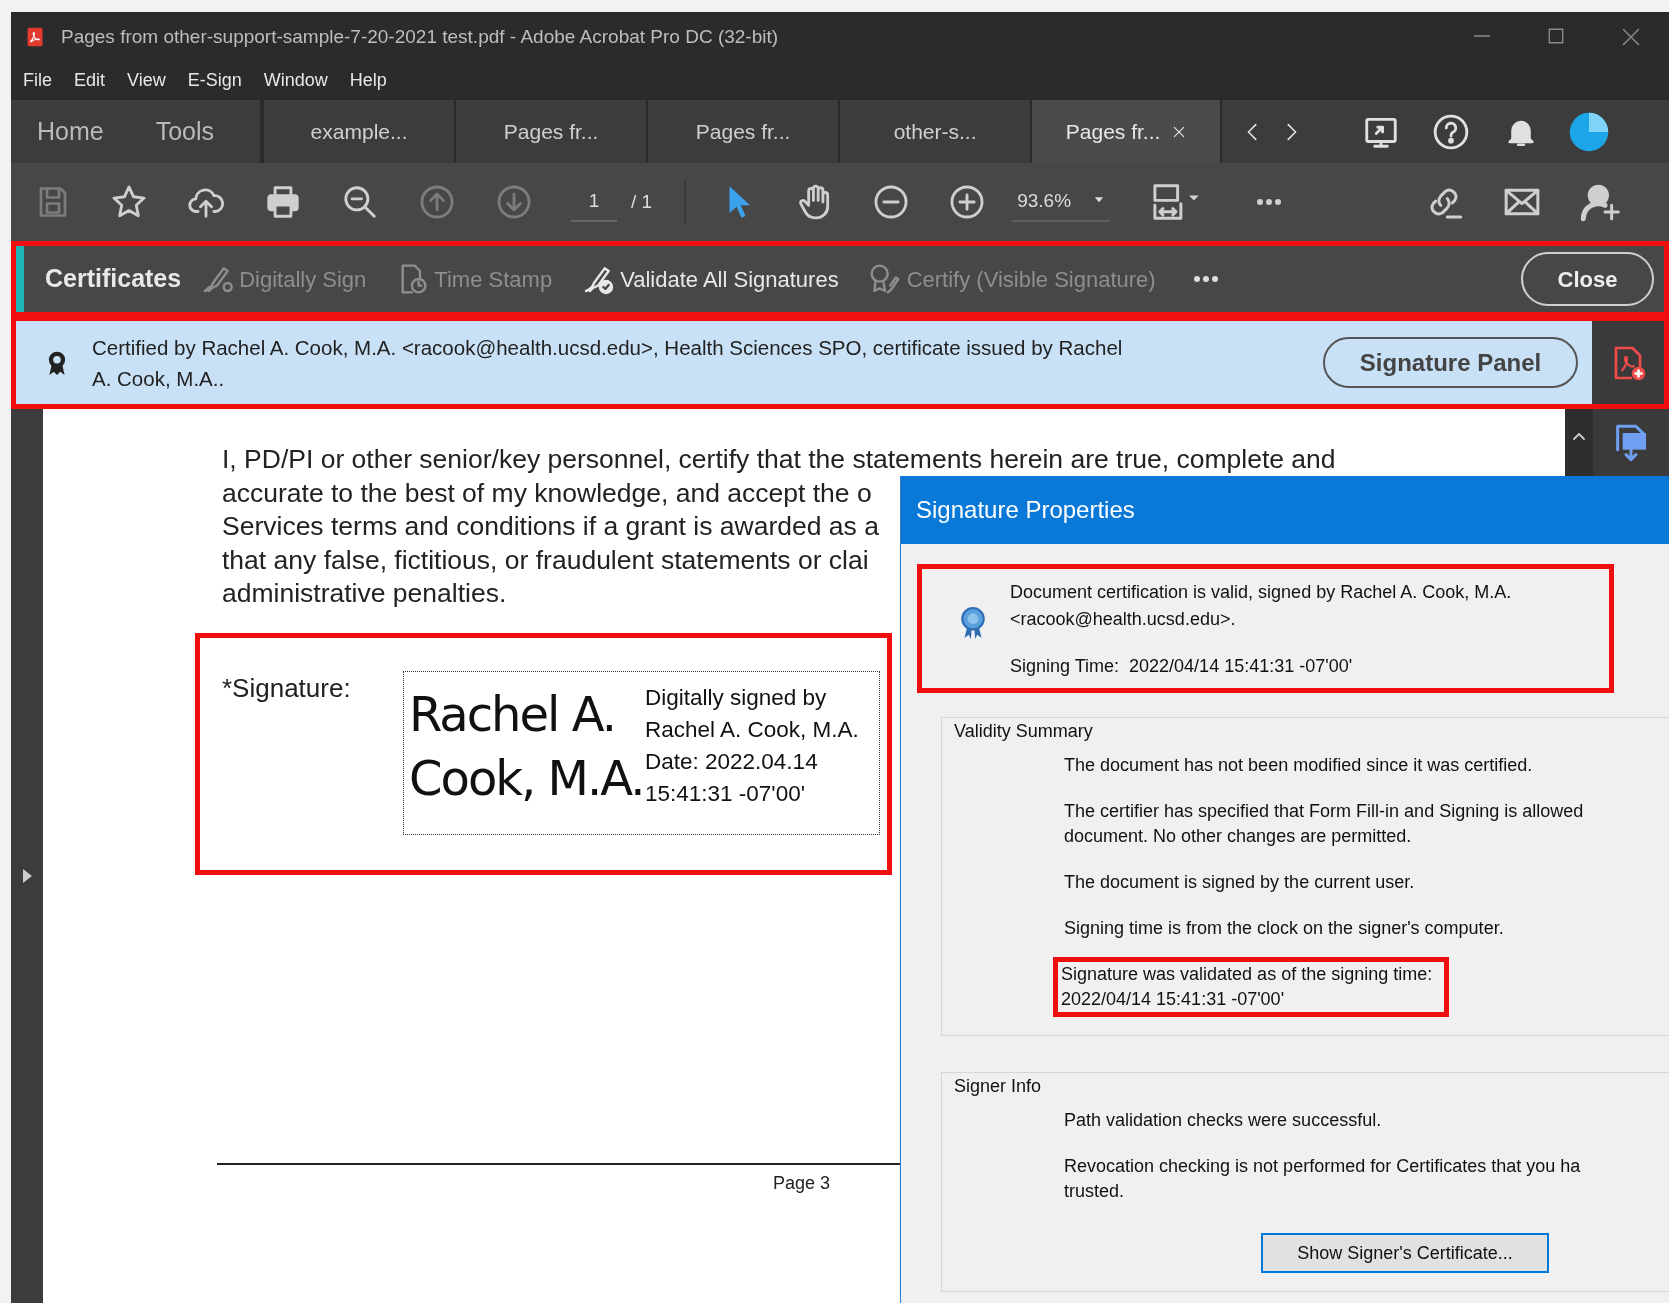 Image resolution: width=1669 pixels, height=1303 pixels. I want to click on page-field: 1, so click(594, 202).